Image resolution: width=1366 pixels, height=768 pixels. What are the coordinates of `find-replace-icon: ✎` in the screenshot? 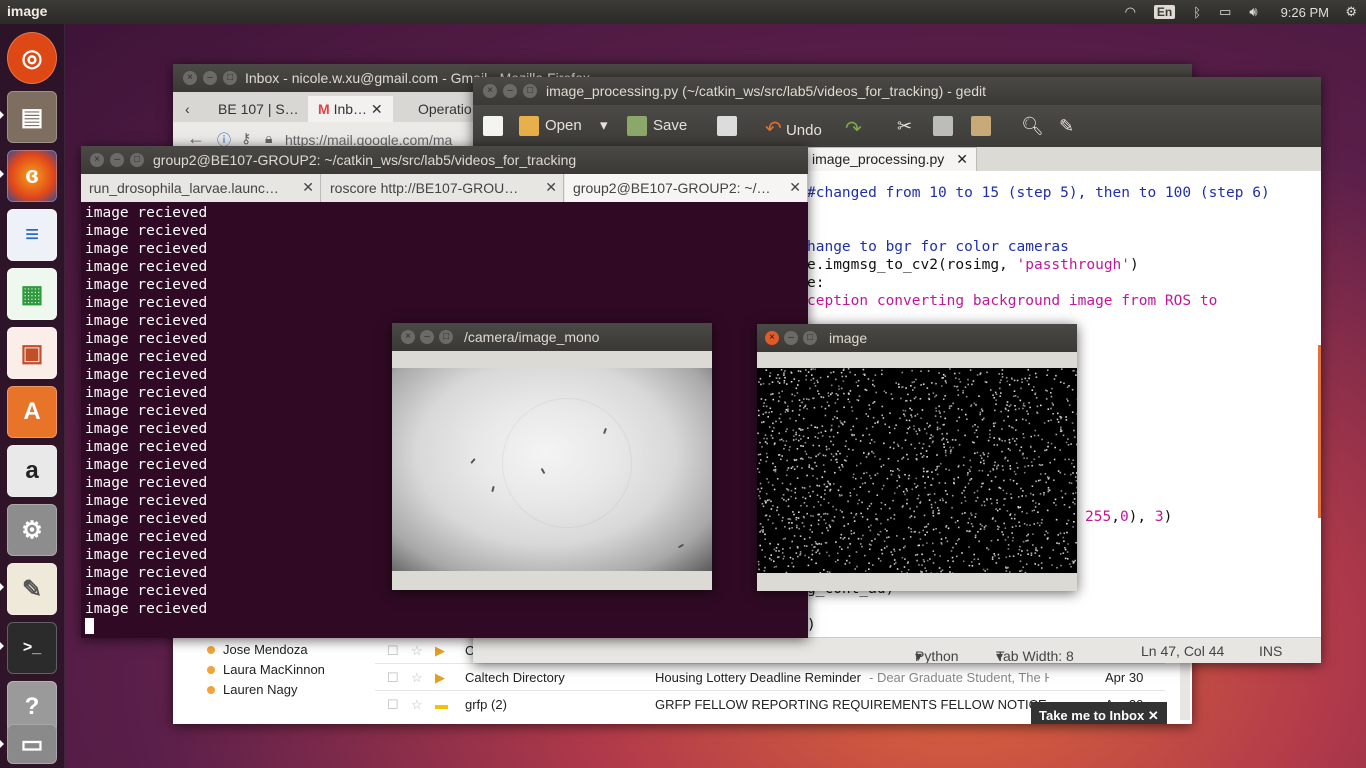 It's located at (1067, 126).